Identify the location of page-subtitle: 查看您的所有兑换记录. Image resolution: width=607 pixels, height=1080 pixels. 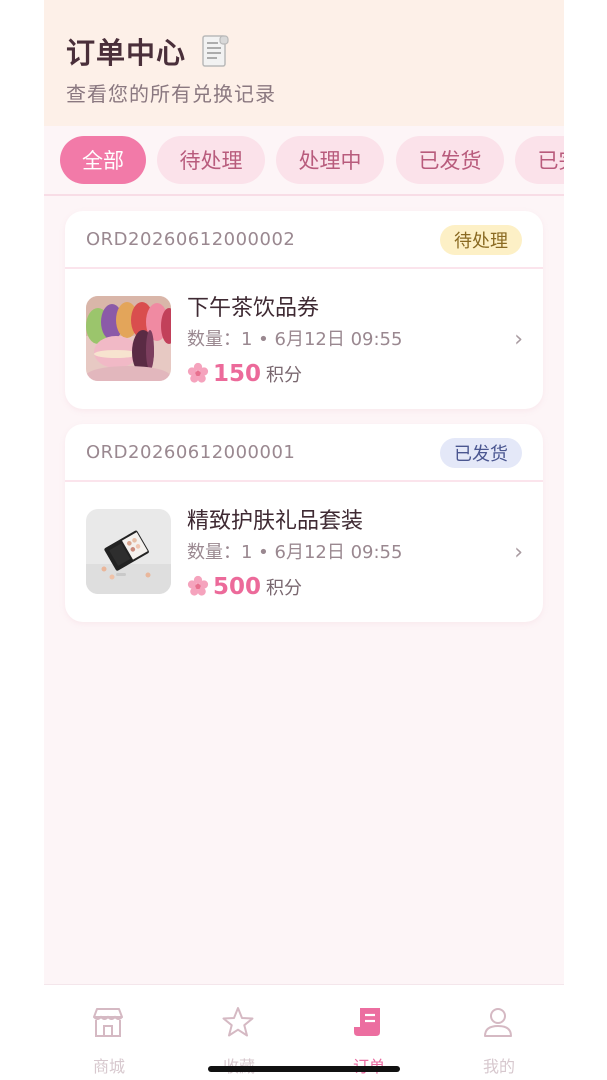
(171, 94).